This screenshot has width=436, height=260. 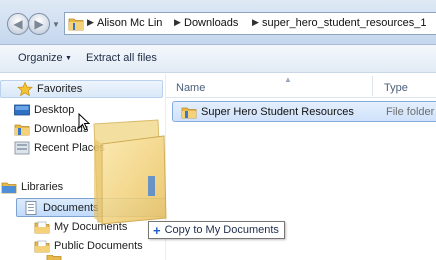 I want to click on command-bar: Organize ▼ Extract all files, so click(x=218, y=59).